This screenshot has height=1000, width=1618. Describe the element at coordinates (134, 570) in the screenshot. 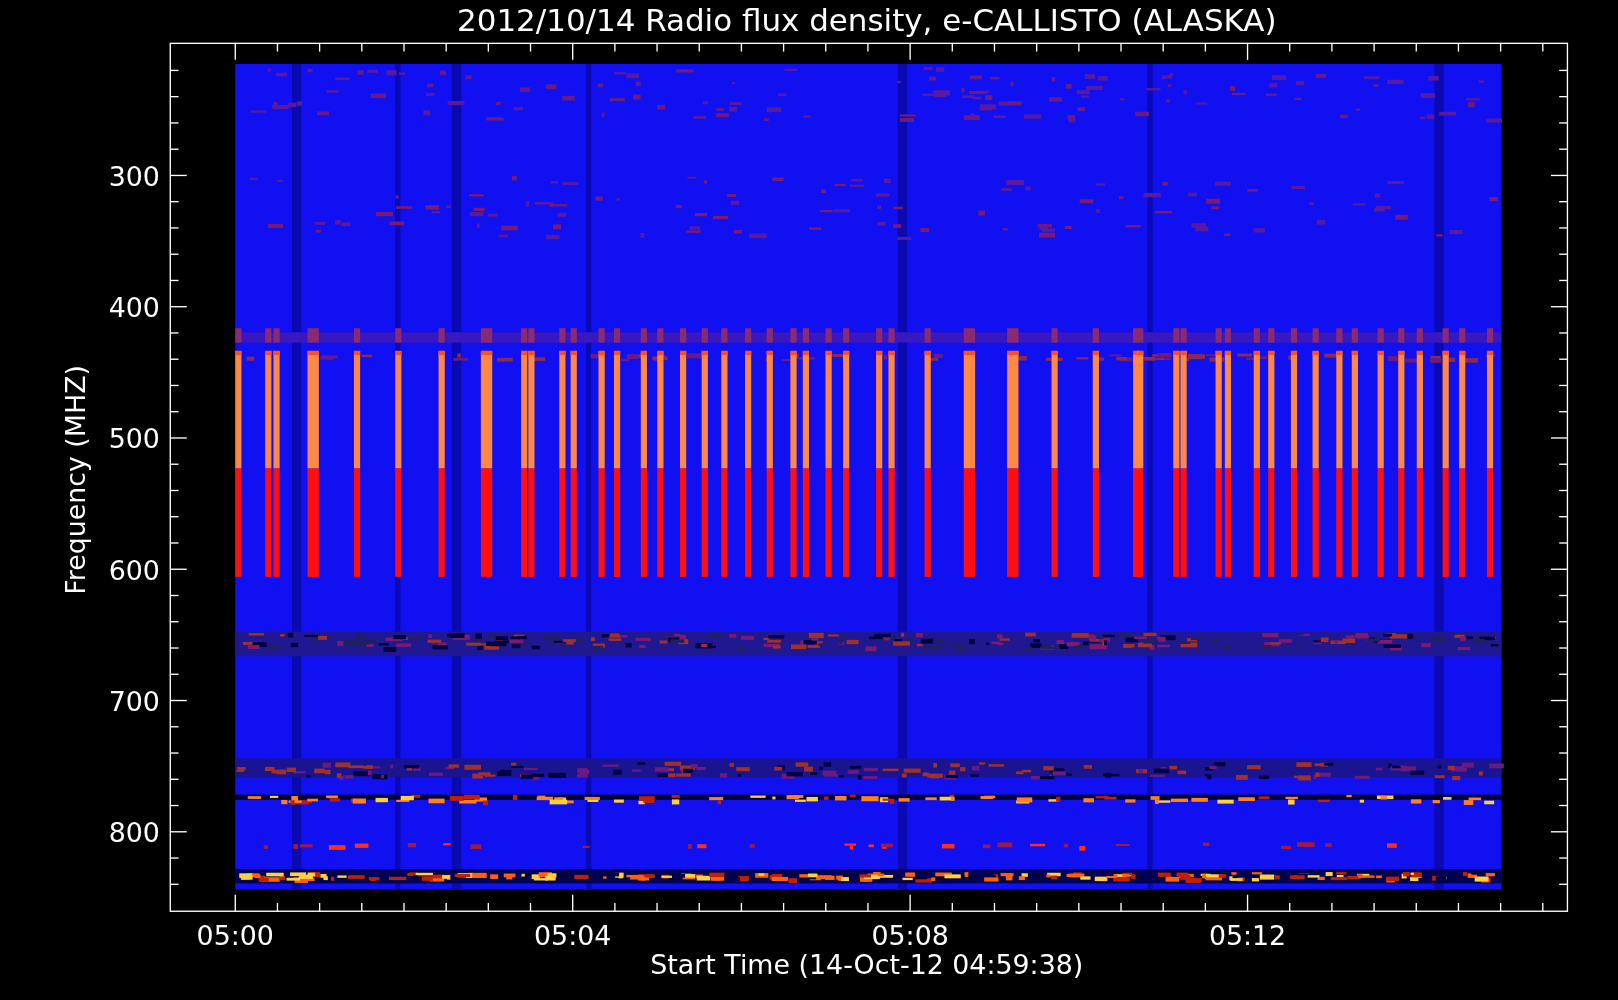

I see `y-tick-label: 600` at that location.